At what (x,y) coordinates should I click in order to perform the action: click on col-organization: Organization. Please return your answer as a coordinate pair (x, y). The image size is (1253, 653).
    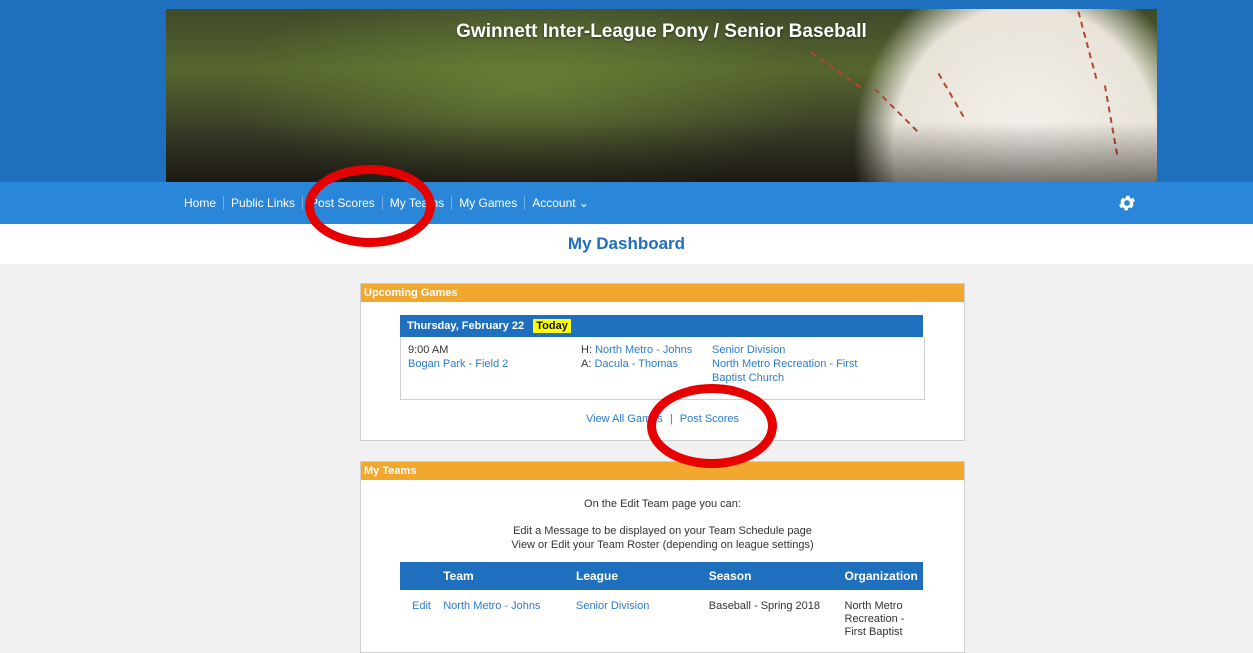
    Looking at the image, I should click on (883, 576).